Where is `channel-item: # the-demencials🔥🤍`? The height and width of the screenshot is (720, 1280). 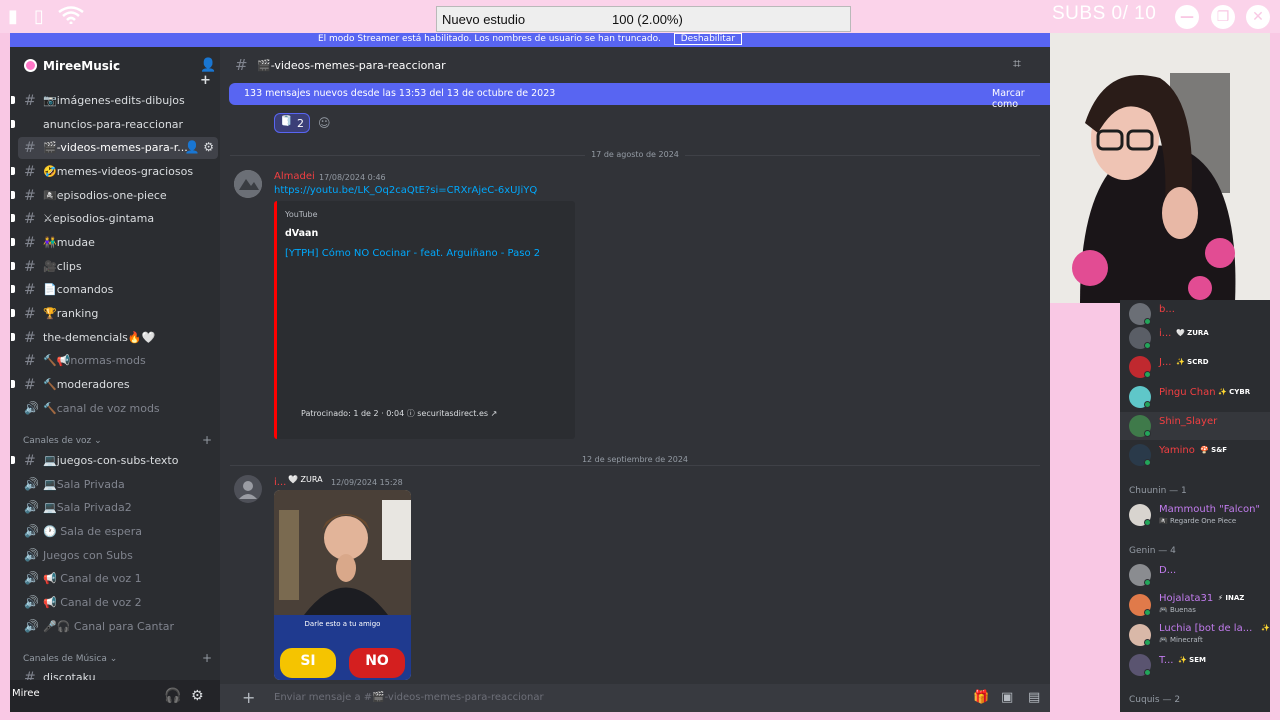
channel-item: # the-demencials🔥🤍 is located at coordinates (115, 338).